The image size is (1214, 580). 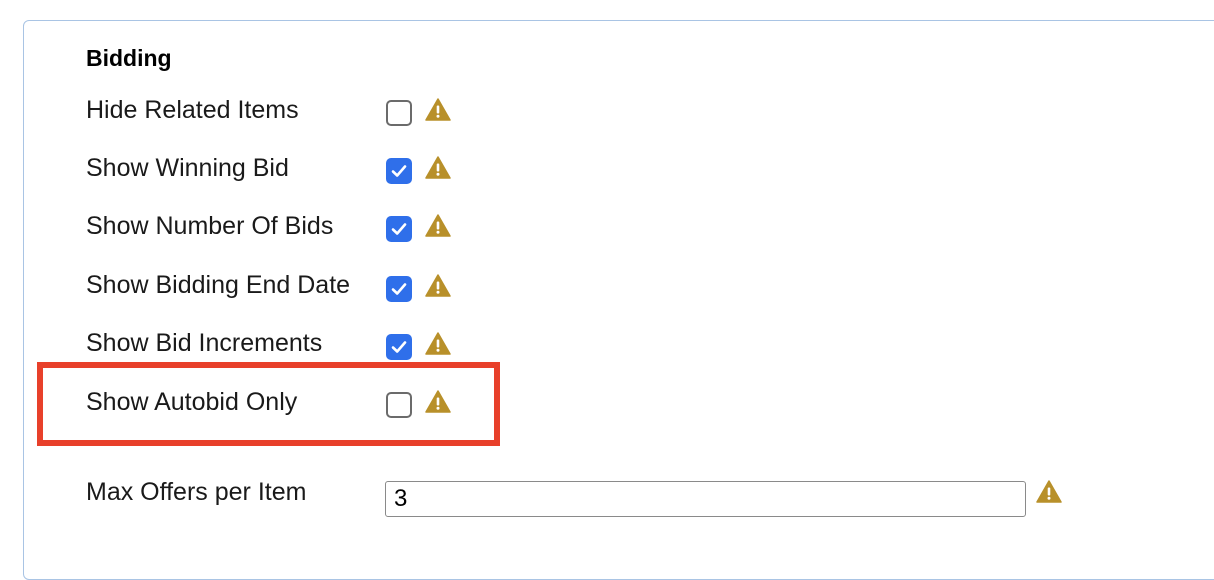 What do you see at coordinates (192, 402) in the screenshot?
I see `option-label-show-autobid-only: Show Autobid Only` at bounding box center [192, 402].